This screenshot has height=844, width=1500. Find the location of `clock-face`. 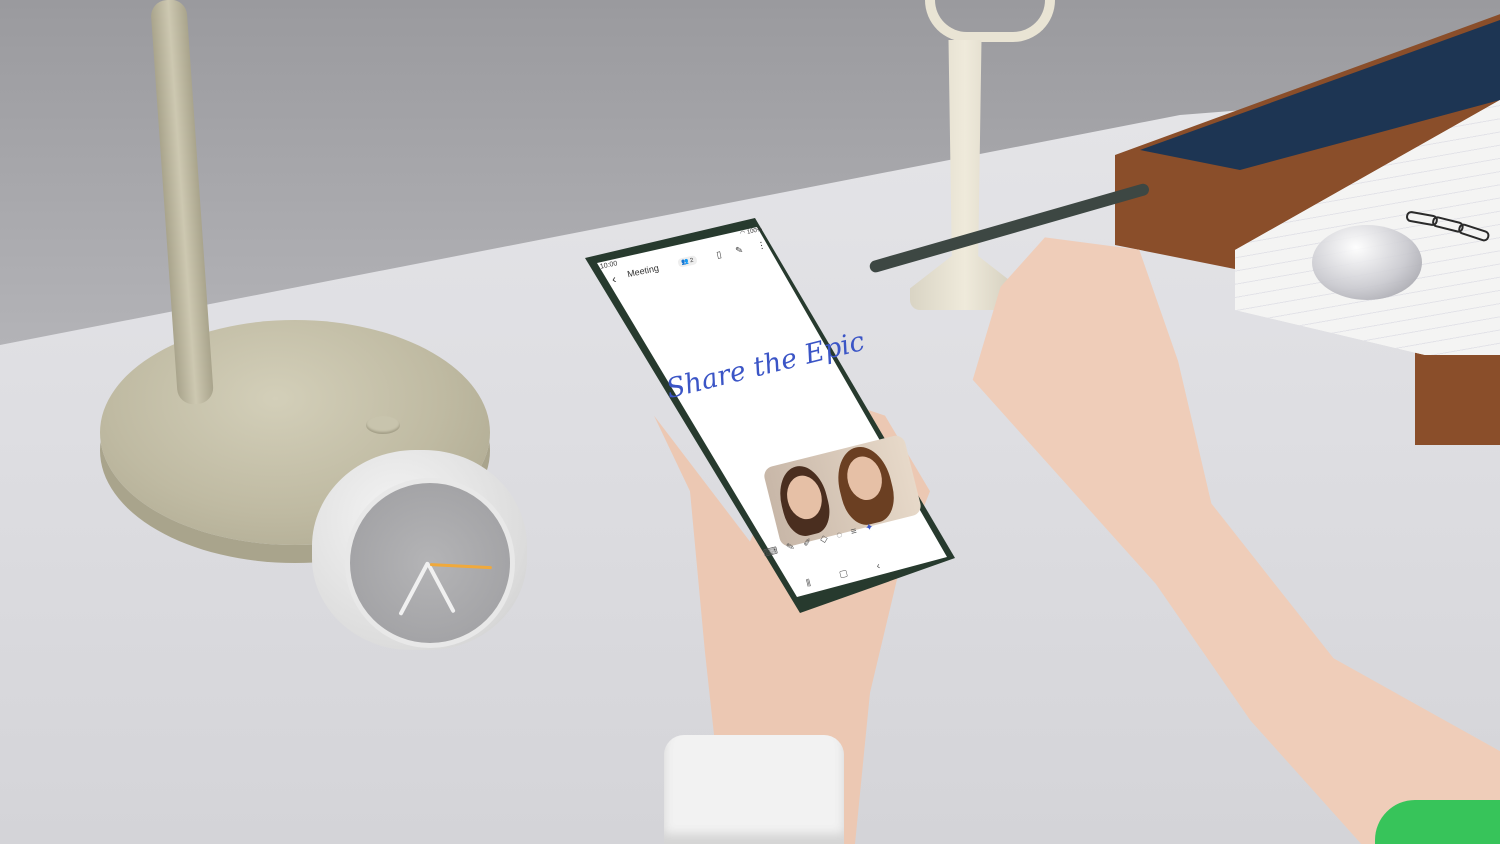

clock-face is located at coordinates (430, 563).